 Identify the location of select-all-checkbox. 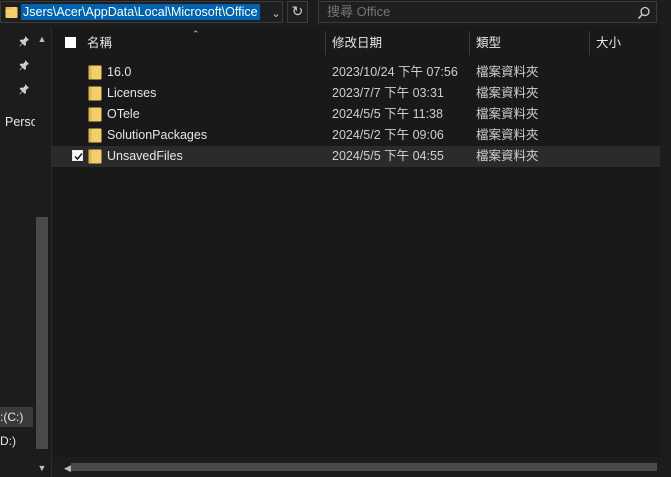
(70, 42).